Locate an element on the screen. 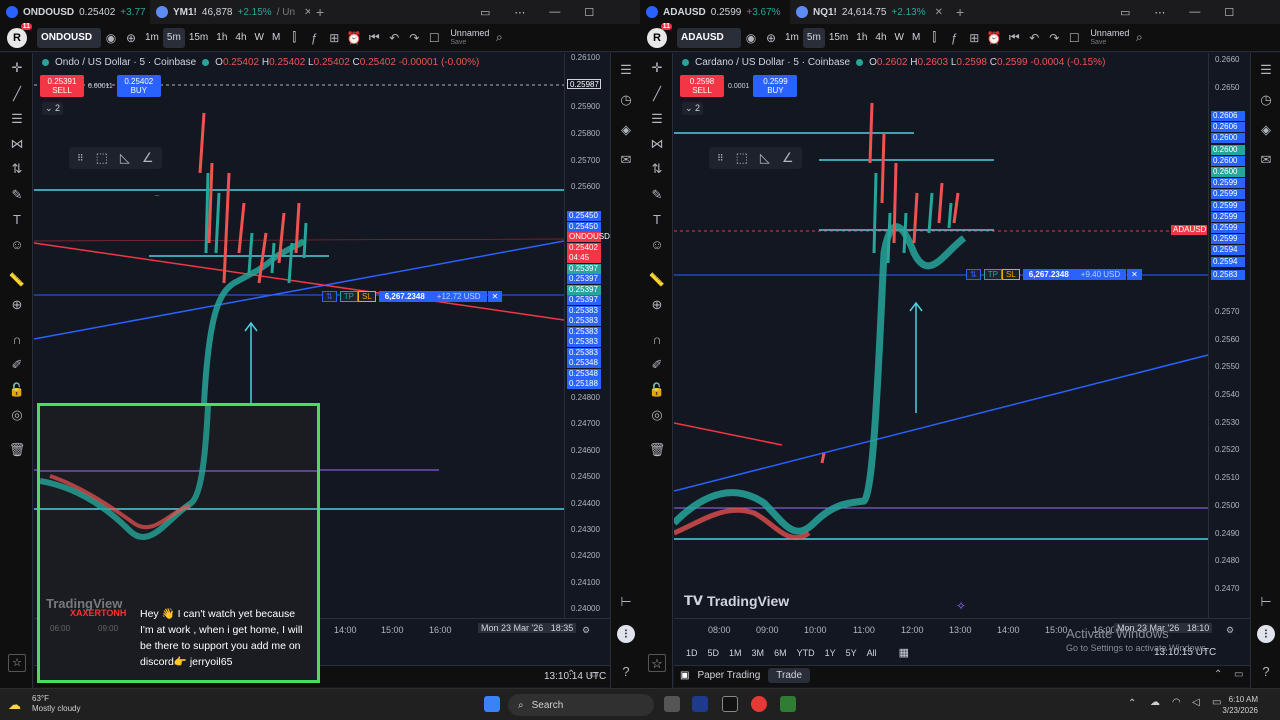 This screenshot has width=1280, height=720. drag-handle-icon: ⠿ is located at coordinates (720, 158).